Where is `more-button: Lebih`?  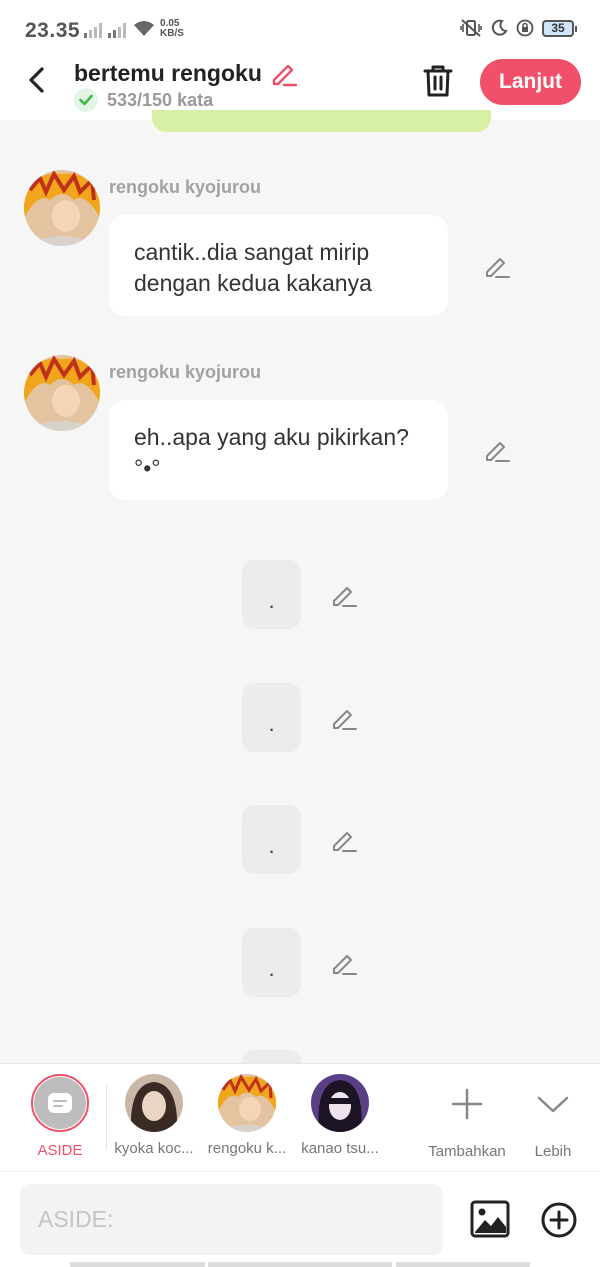 more-button: Lebih is located at coordinates (552, 1117).